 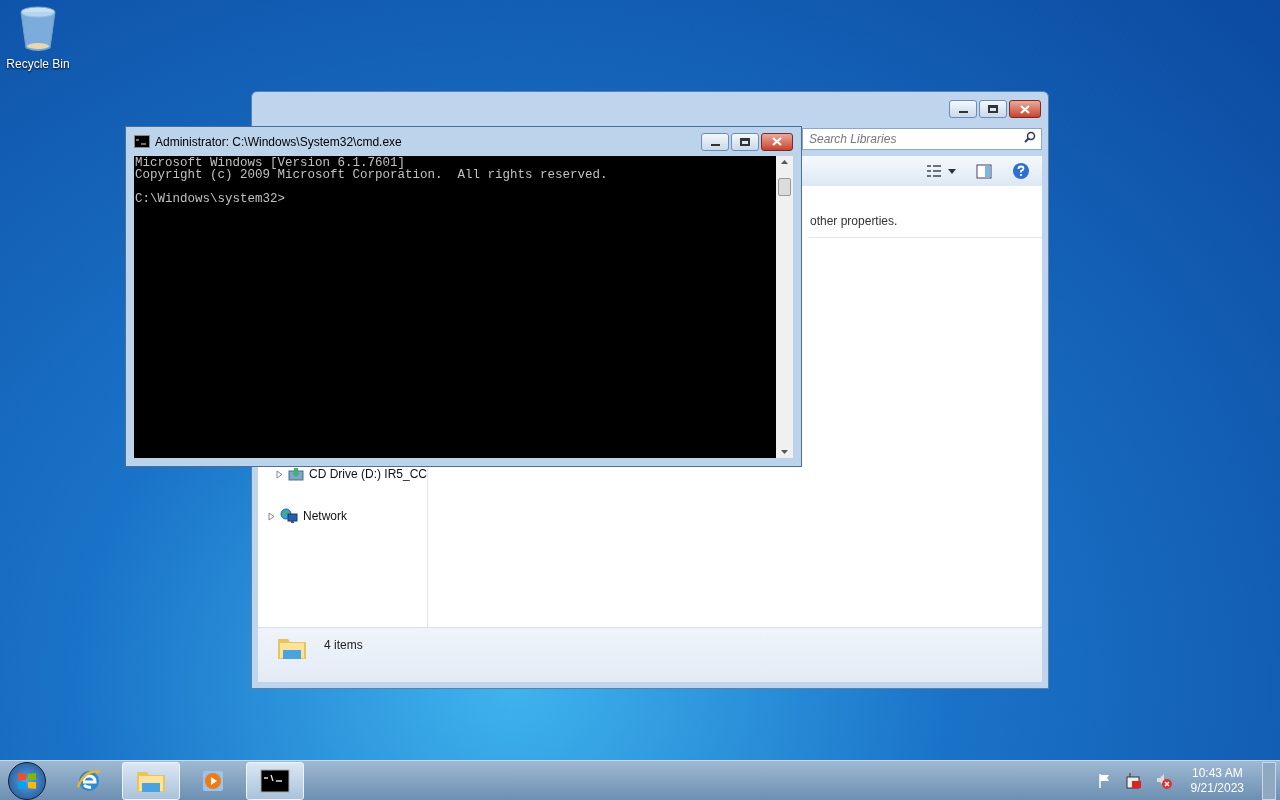 What do you see at coordinates (343, 645) in the screenshot?
I see `item-count: 4 items` at bounding box center [343, 645].